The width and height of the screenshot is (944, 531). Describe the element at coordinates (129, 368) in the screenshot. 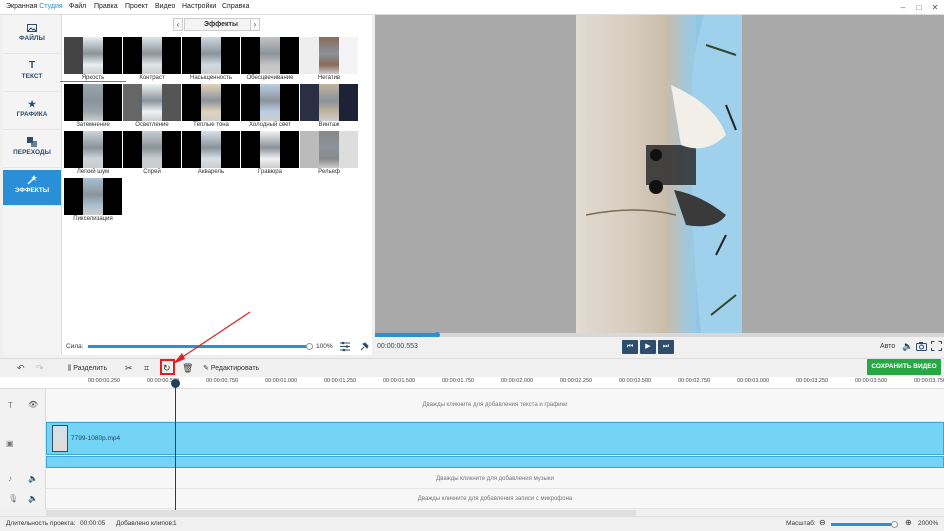

I see `scissors-icon: ✂` at that location.